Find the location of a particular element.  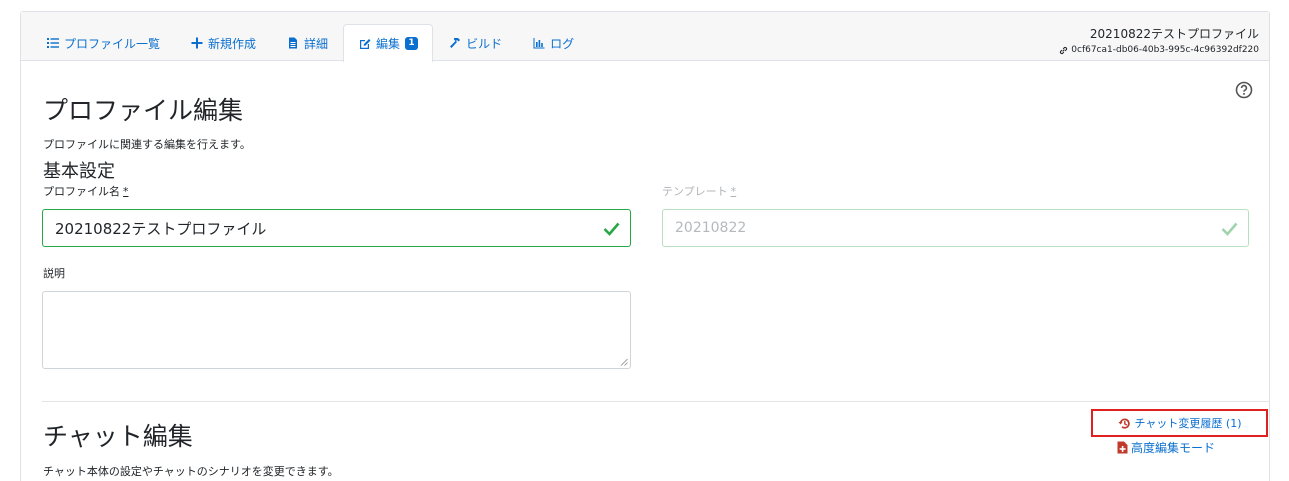

tab-profile-list: プロファイル一覧 is located at coordinates (103, 42).